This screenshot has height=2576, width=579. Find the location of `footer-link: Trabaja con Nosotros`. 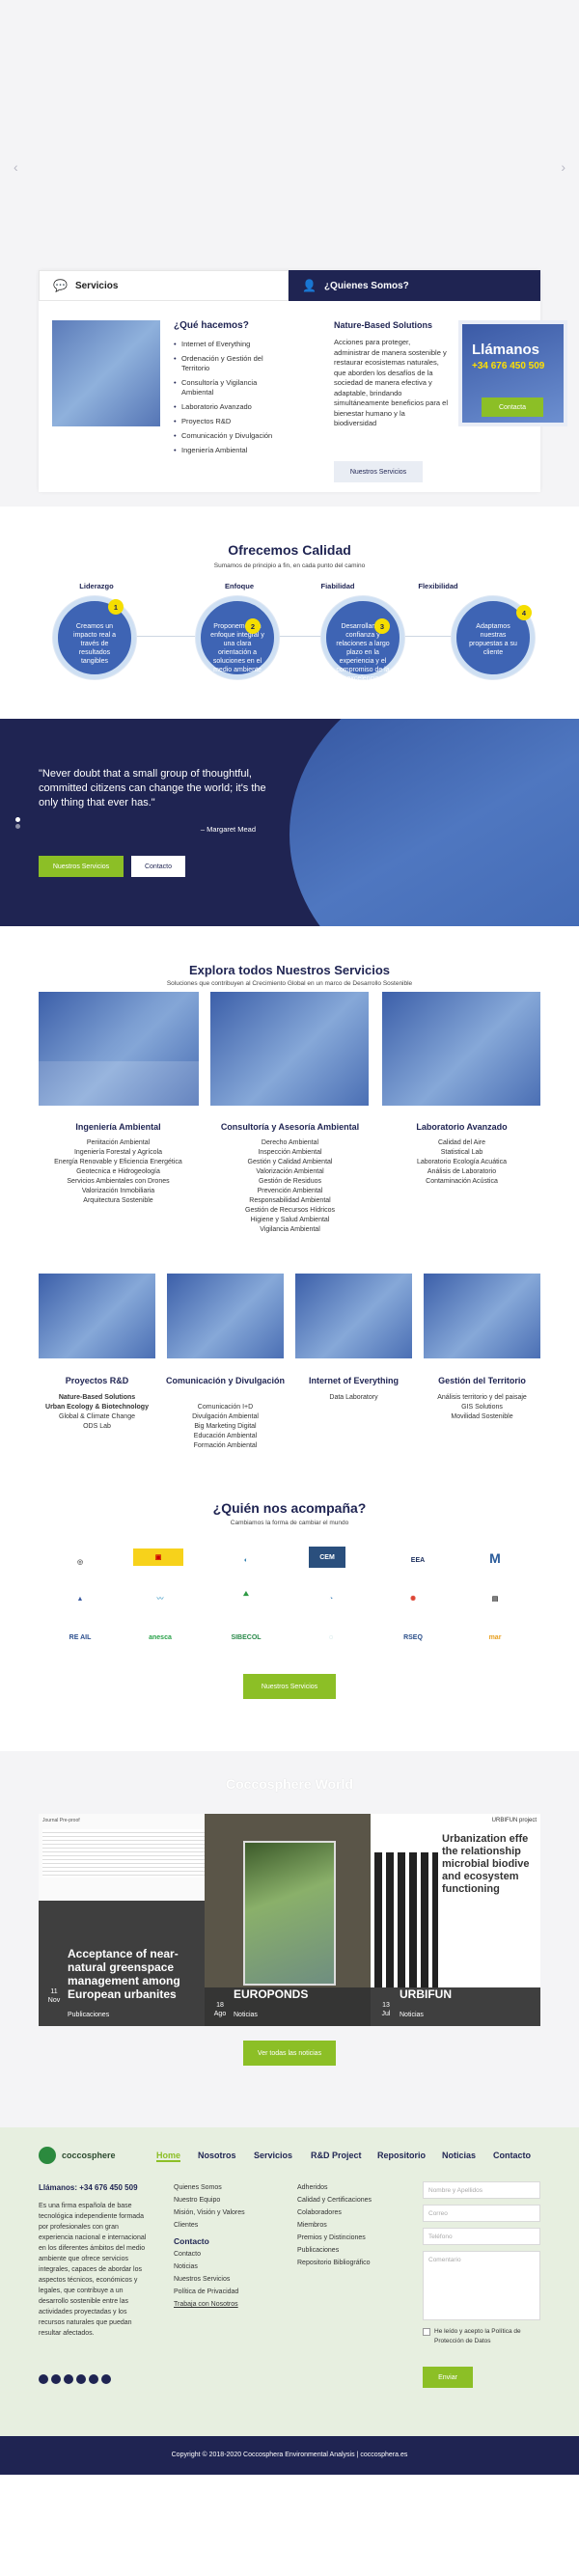

footer-link: Trabaja con Nosotros is located at coordinates (209, 2304).